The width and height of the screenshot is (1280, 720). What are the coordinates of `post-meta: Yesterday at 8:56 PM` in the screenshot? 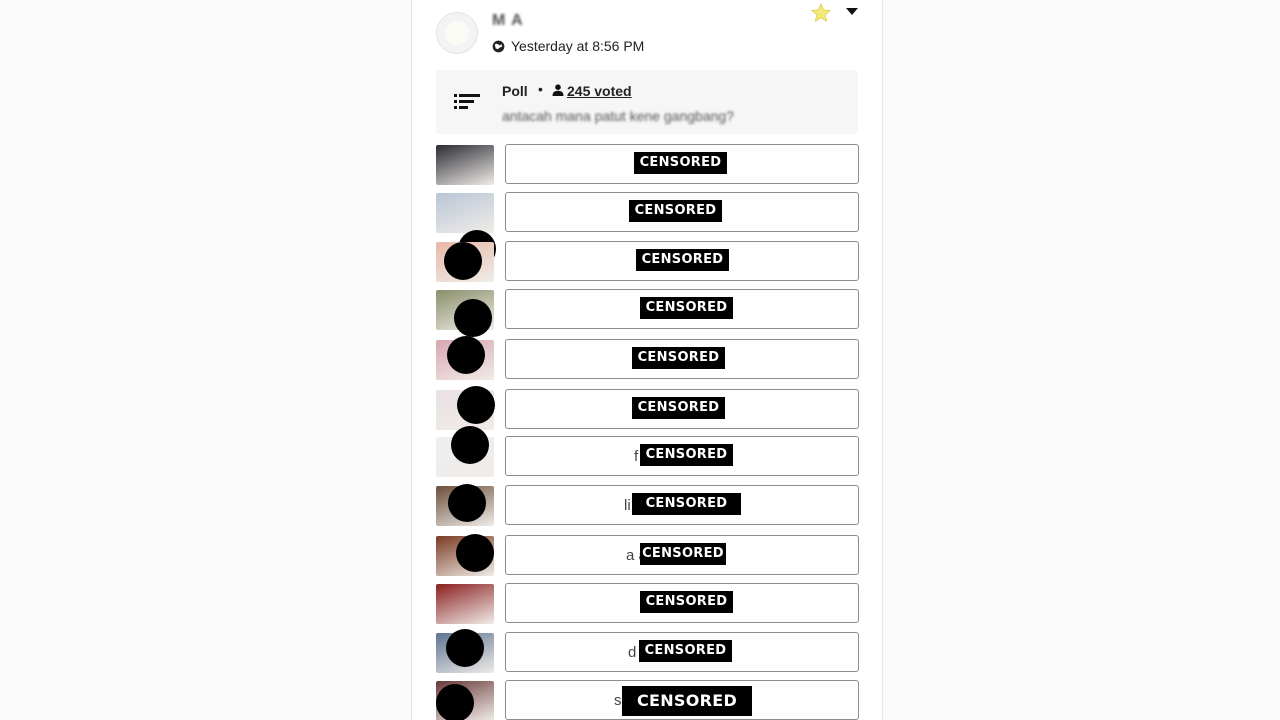 It's located at (568, 46).